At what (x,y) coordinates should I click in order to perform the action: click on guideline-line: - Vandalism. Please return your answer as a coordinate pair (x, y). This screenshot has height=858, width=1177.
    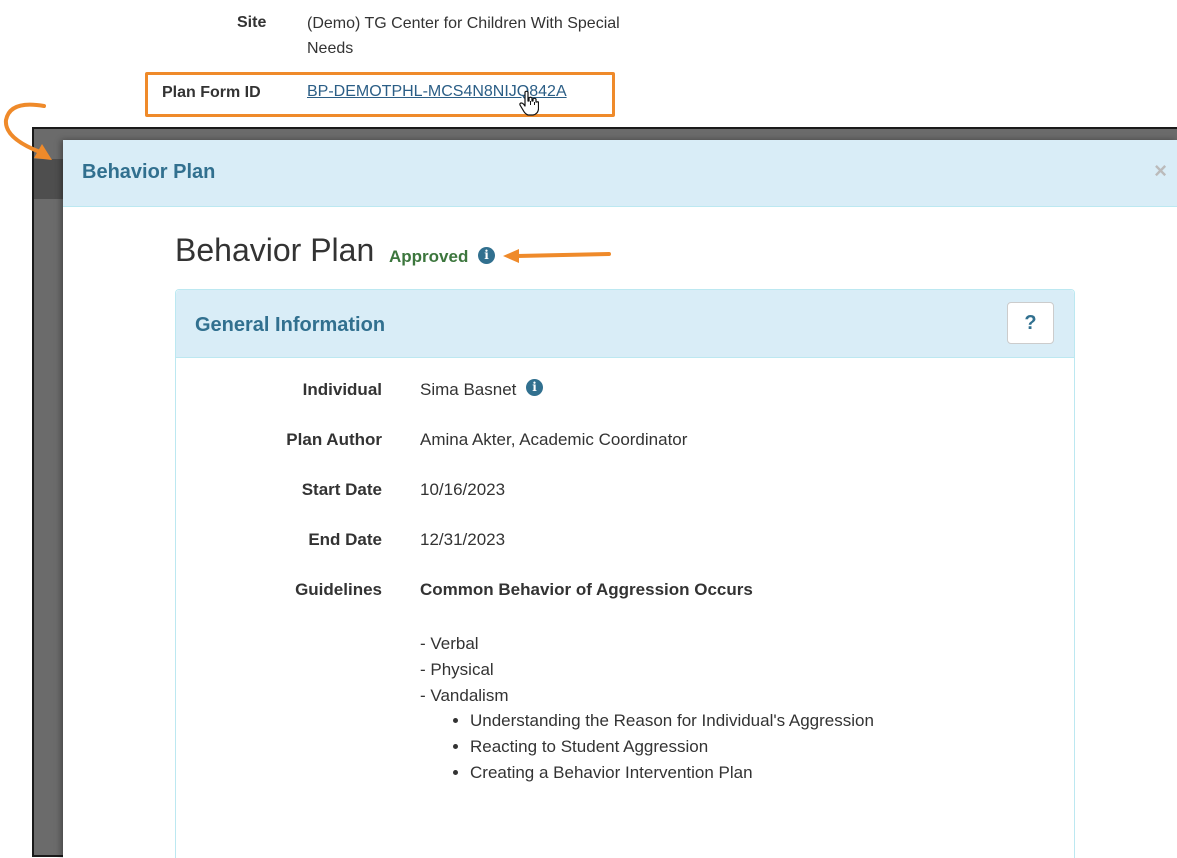
    Looking at the image, I should click on (464, 695).